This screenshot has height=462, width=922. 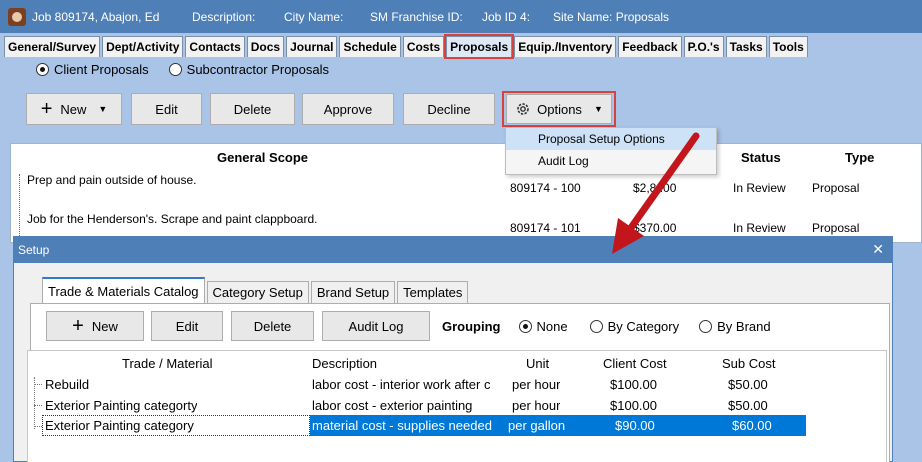 What do you see at coordinates (52, 46) in the screenshot?
I see `tab-general-survey: General/Survey` at bounding box center [52, 46].